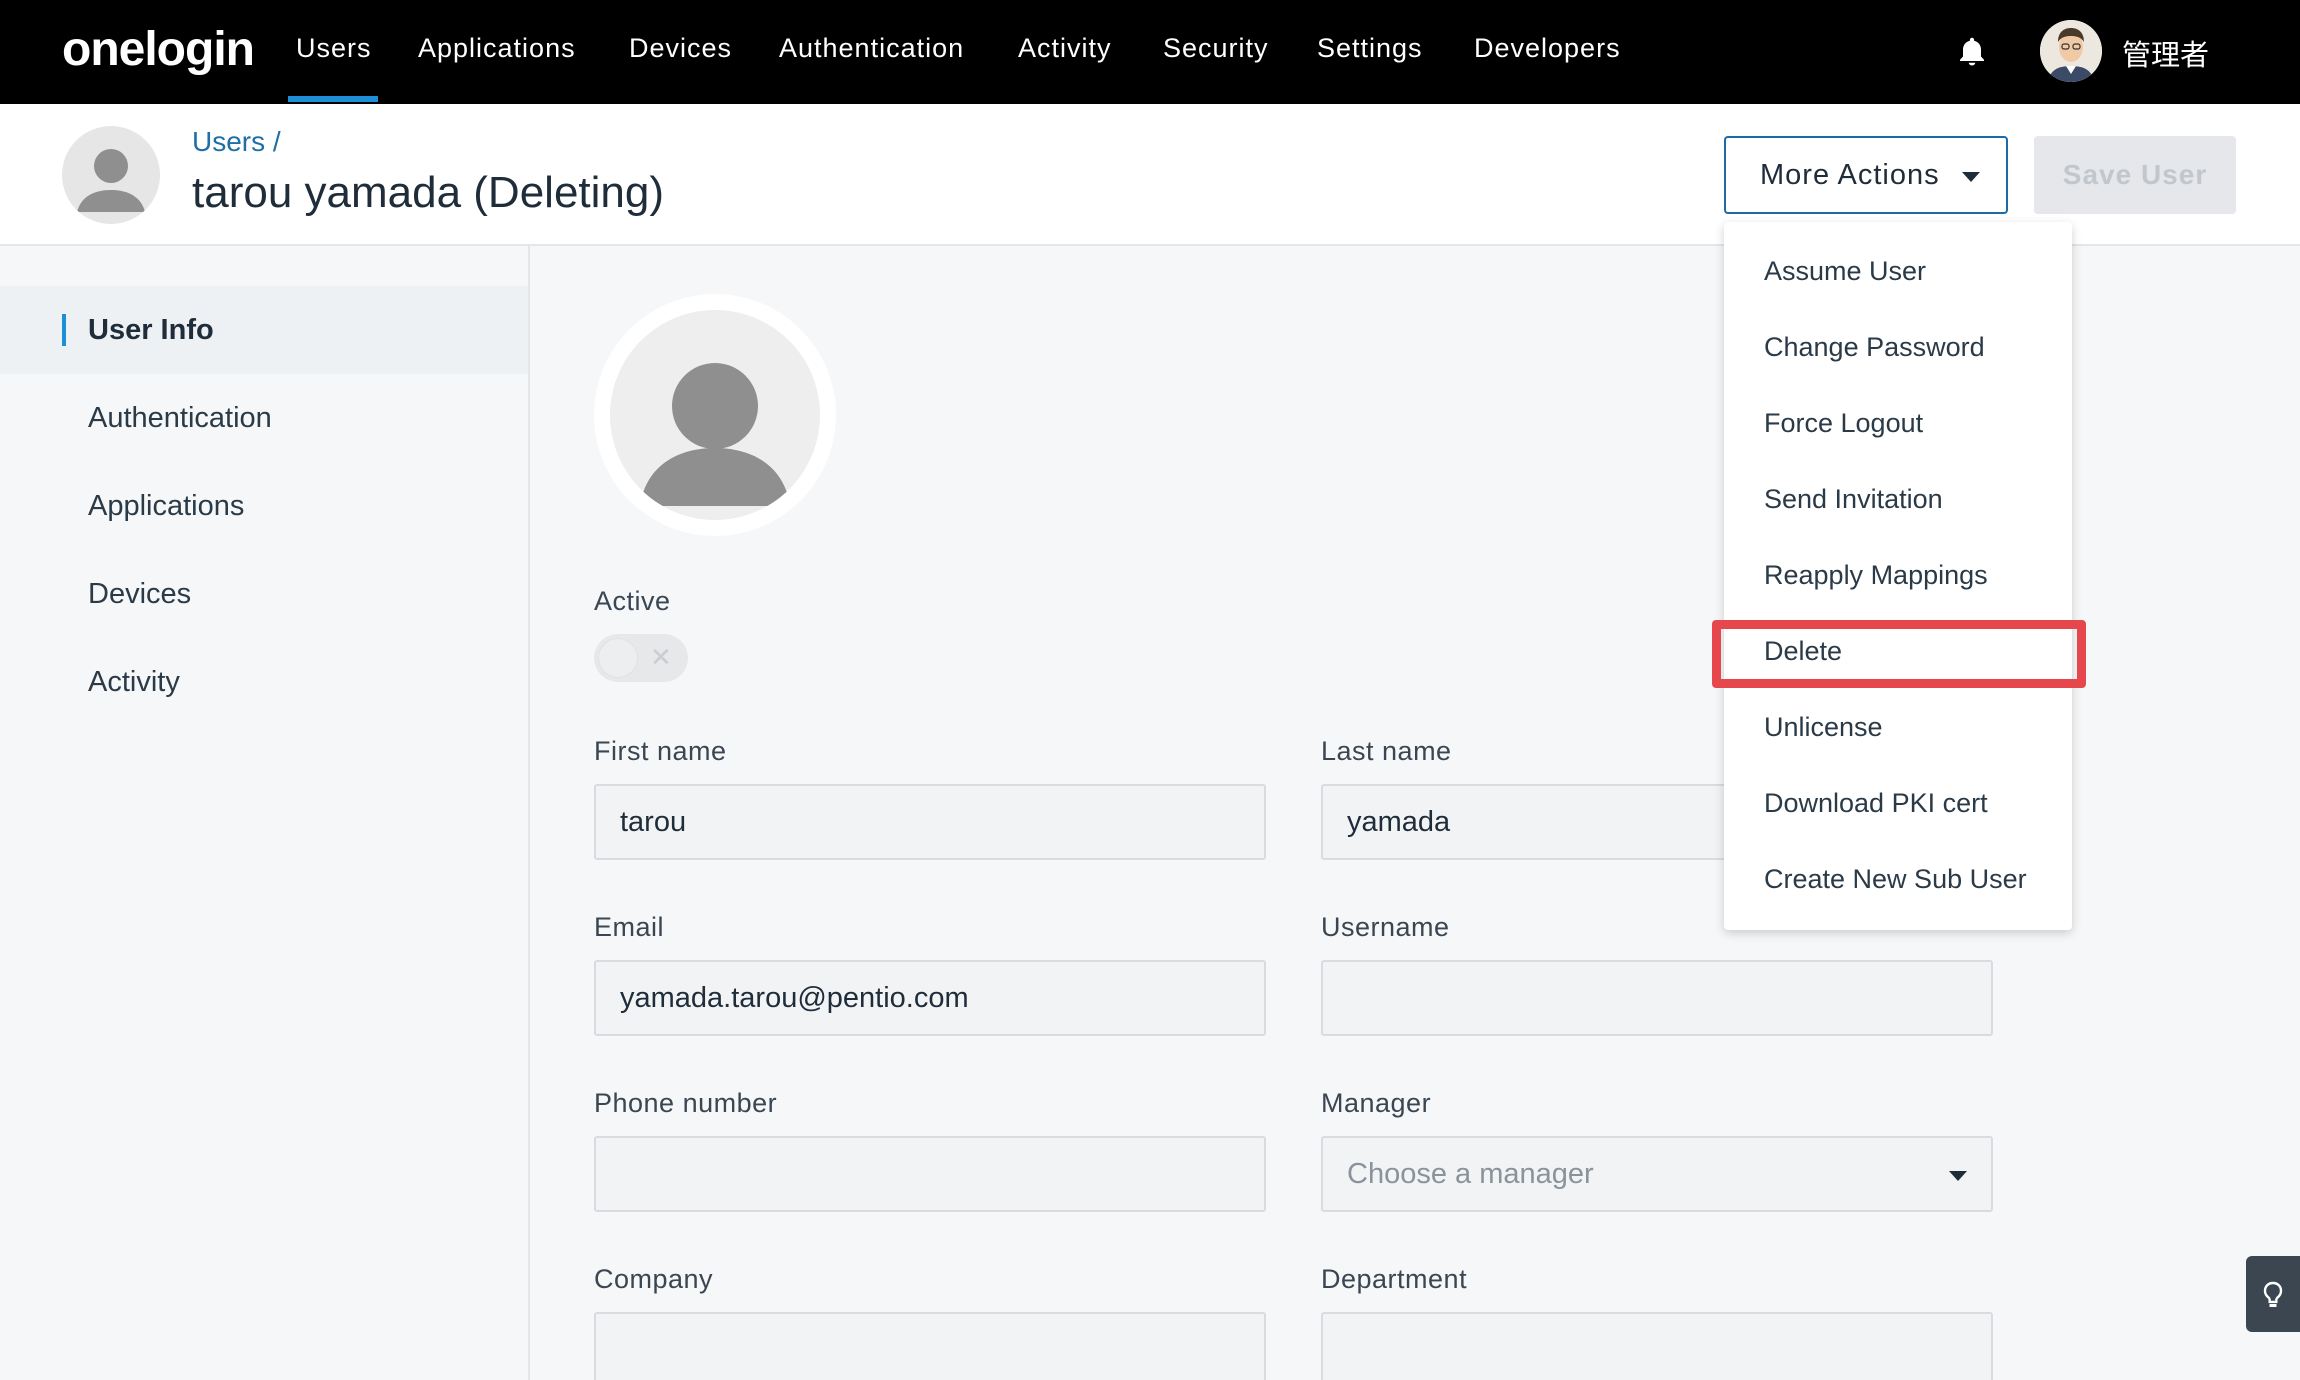 The image size is (2300, 1380). What do you see at coordinates (428, 192) in the screenshot?
I see `page-title: tarou yamada (Deleting)` at bounding box center [428, 192].